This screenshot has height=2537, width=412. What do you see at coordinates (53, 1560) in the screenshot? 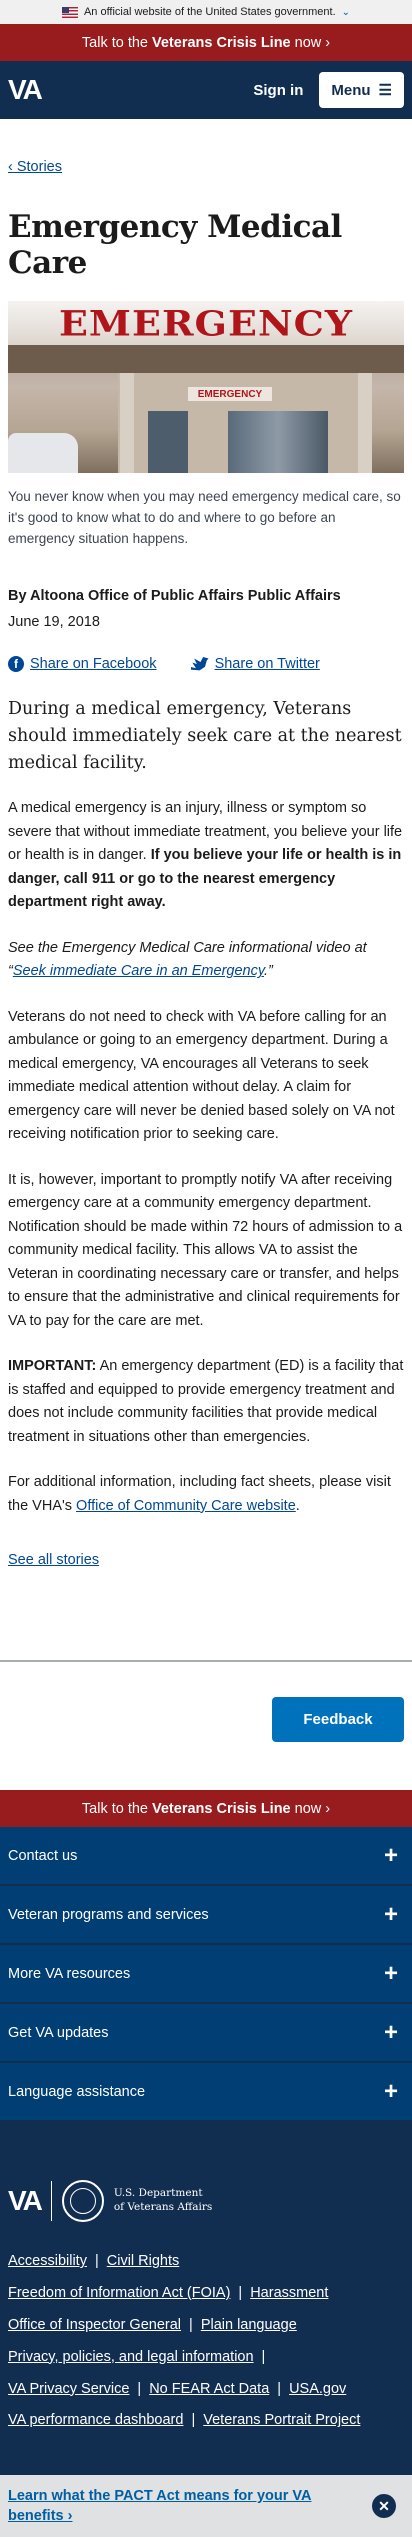
I see `see-all-stories-link: See all stories` at bounding box center [53, 1560].